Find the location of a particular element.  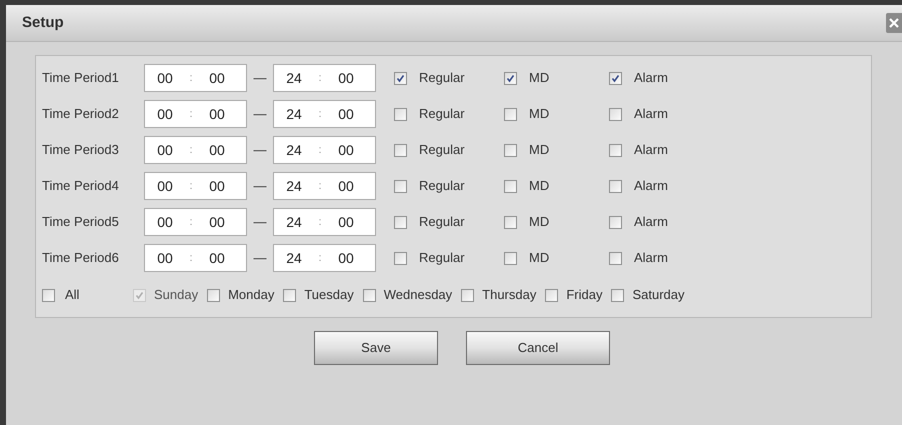

dialog-button: Save is located at coordinates (376, 348).